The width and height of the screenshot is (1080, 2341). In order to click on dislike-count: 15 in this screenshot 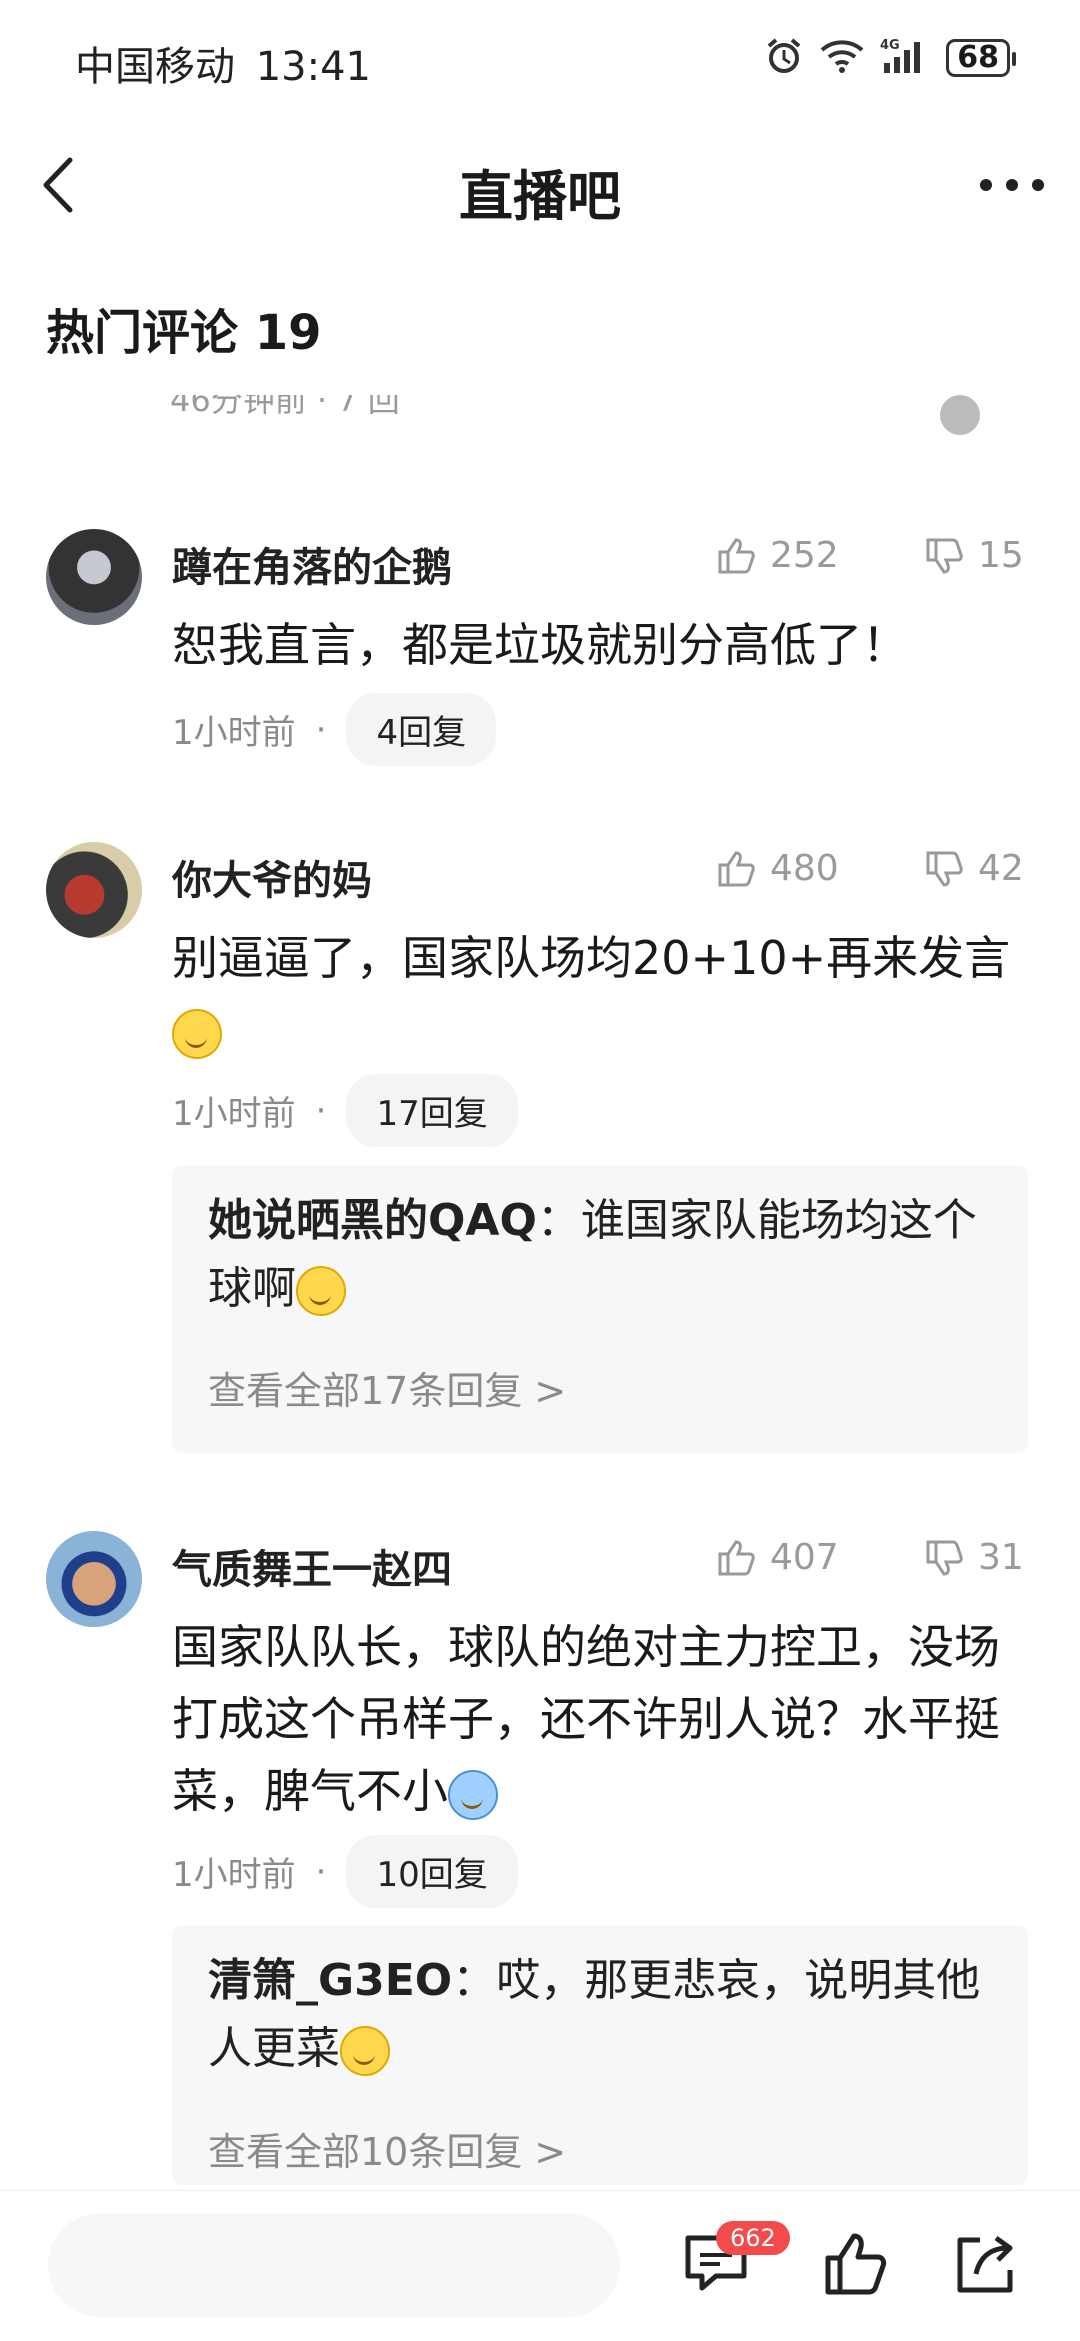, I will do `click(1001, 555)`.